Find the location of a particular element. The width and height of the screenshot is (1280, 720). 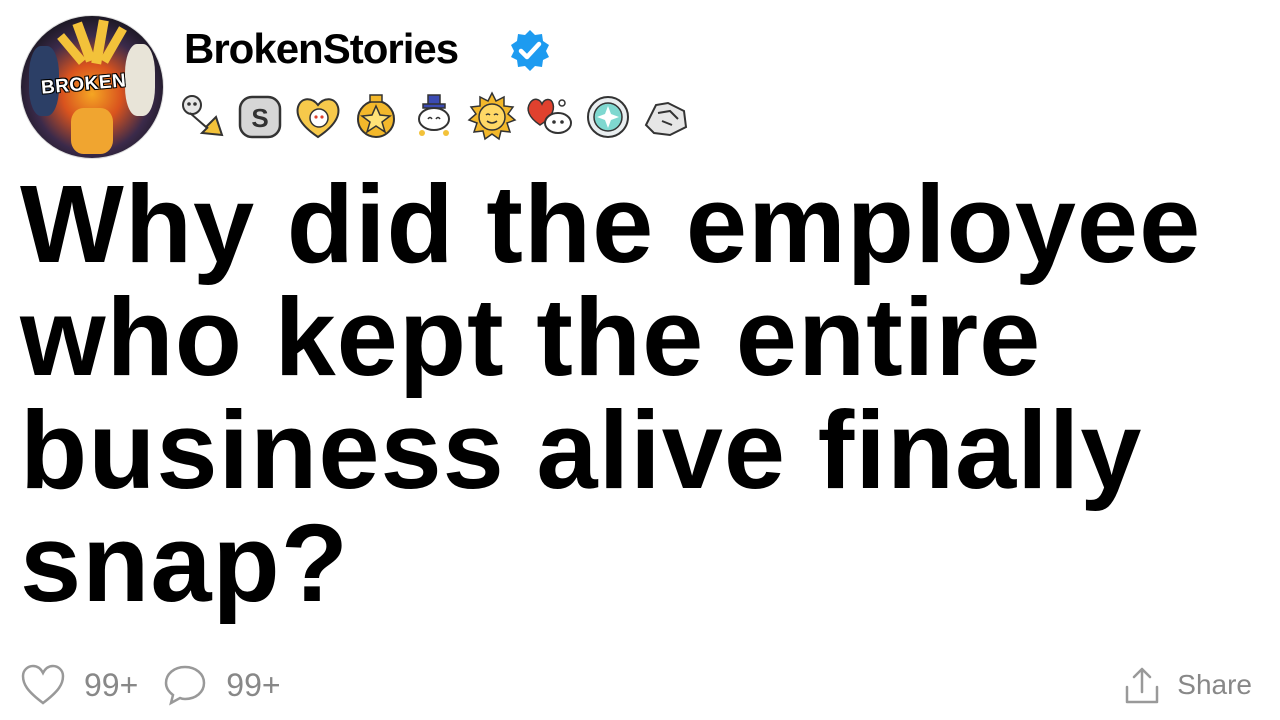

platinum-gem-award-icon is located at coordinates (608, 117).